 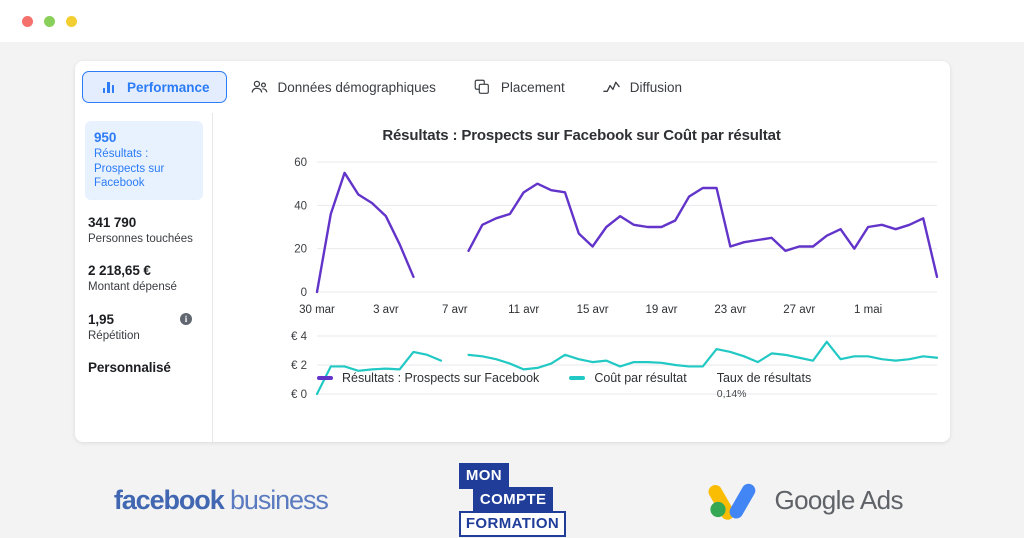 What do you see at coordinates (661, 310) in the screenshot?
I see `x-axis-tick-label: 19 avr` at bounding box center [661, 310].